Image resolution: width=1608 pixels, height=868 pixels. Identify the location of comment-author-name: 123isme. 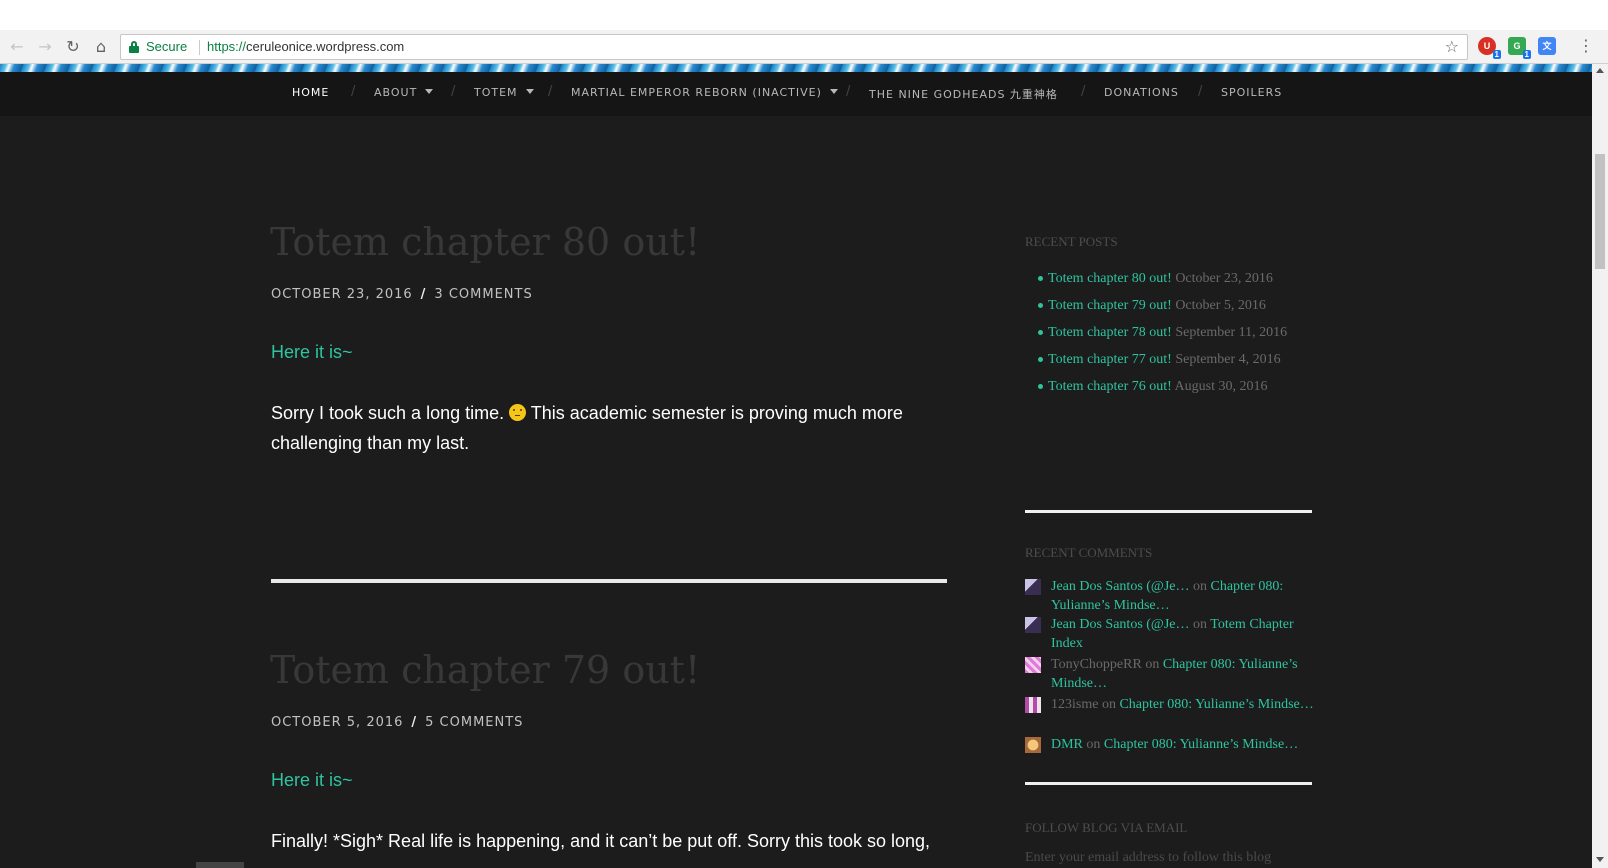
(1075, 704).